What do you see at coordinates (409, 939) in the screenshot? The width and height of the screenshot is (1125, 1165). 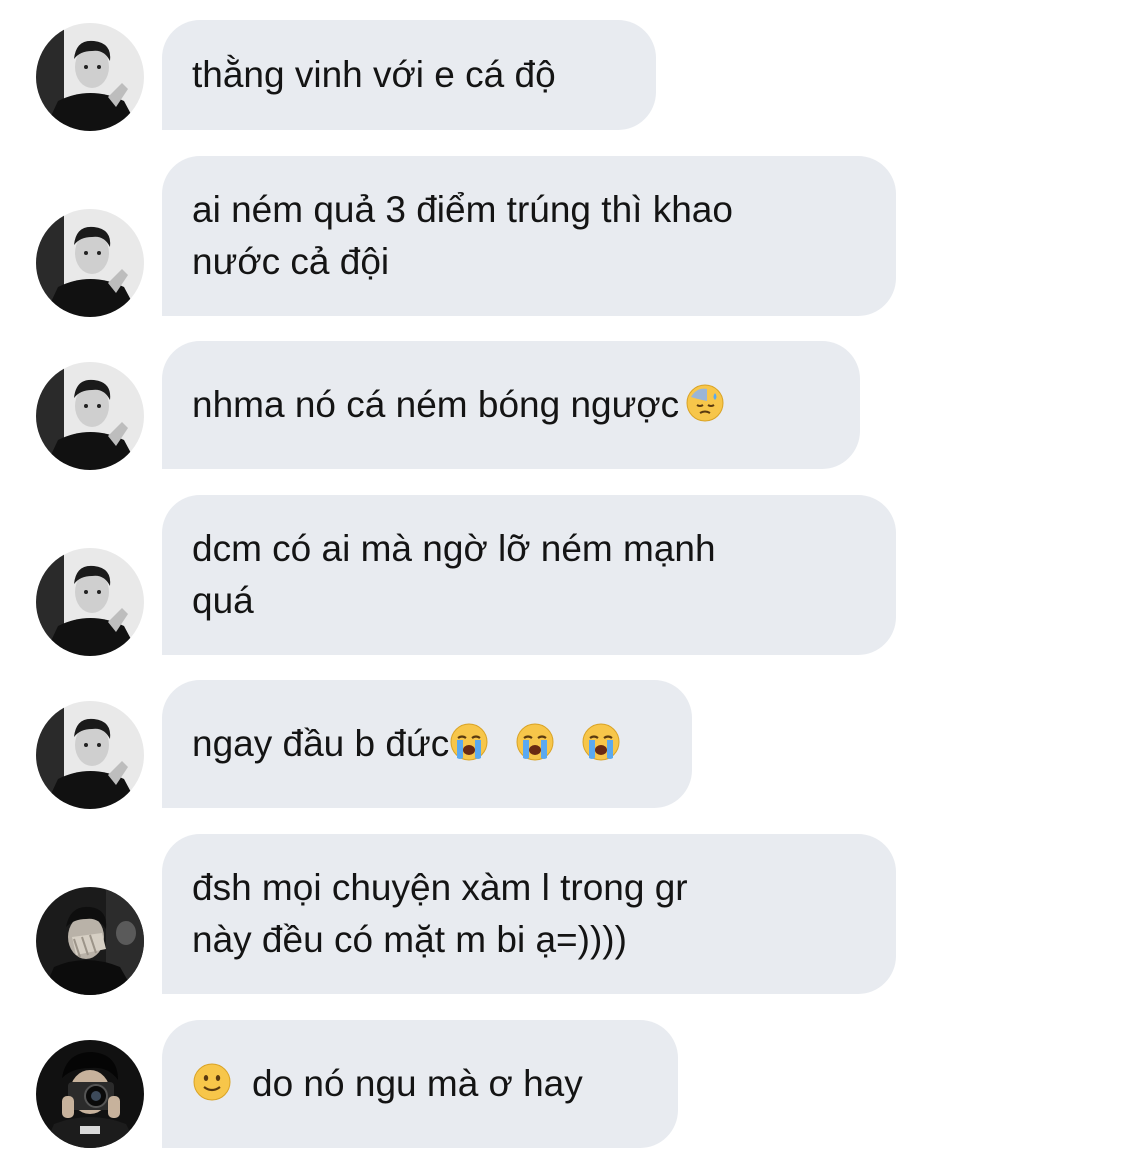 I see `message-text-line: này đều có mặt m bi ạ=))))` at bounding box center [409, 939].